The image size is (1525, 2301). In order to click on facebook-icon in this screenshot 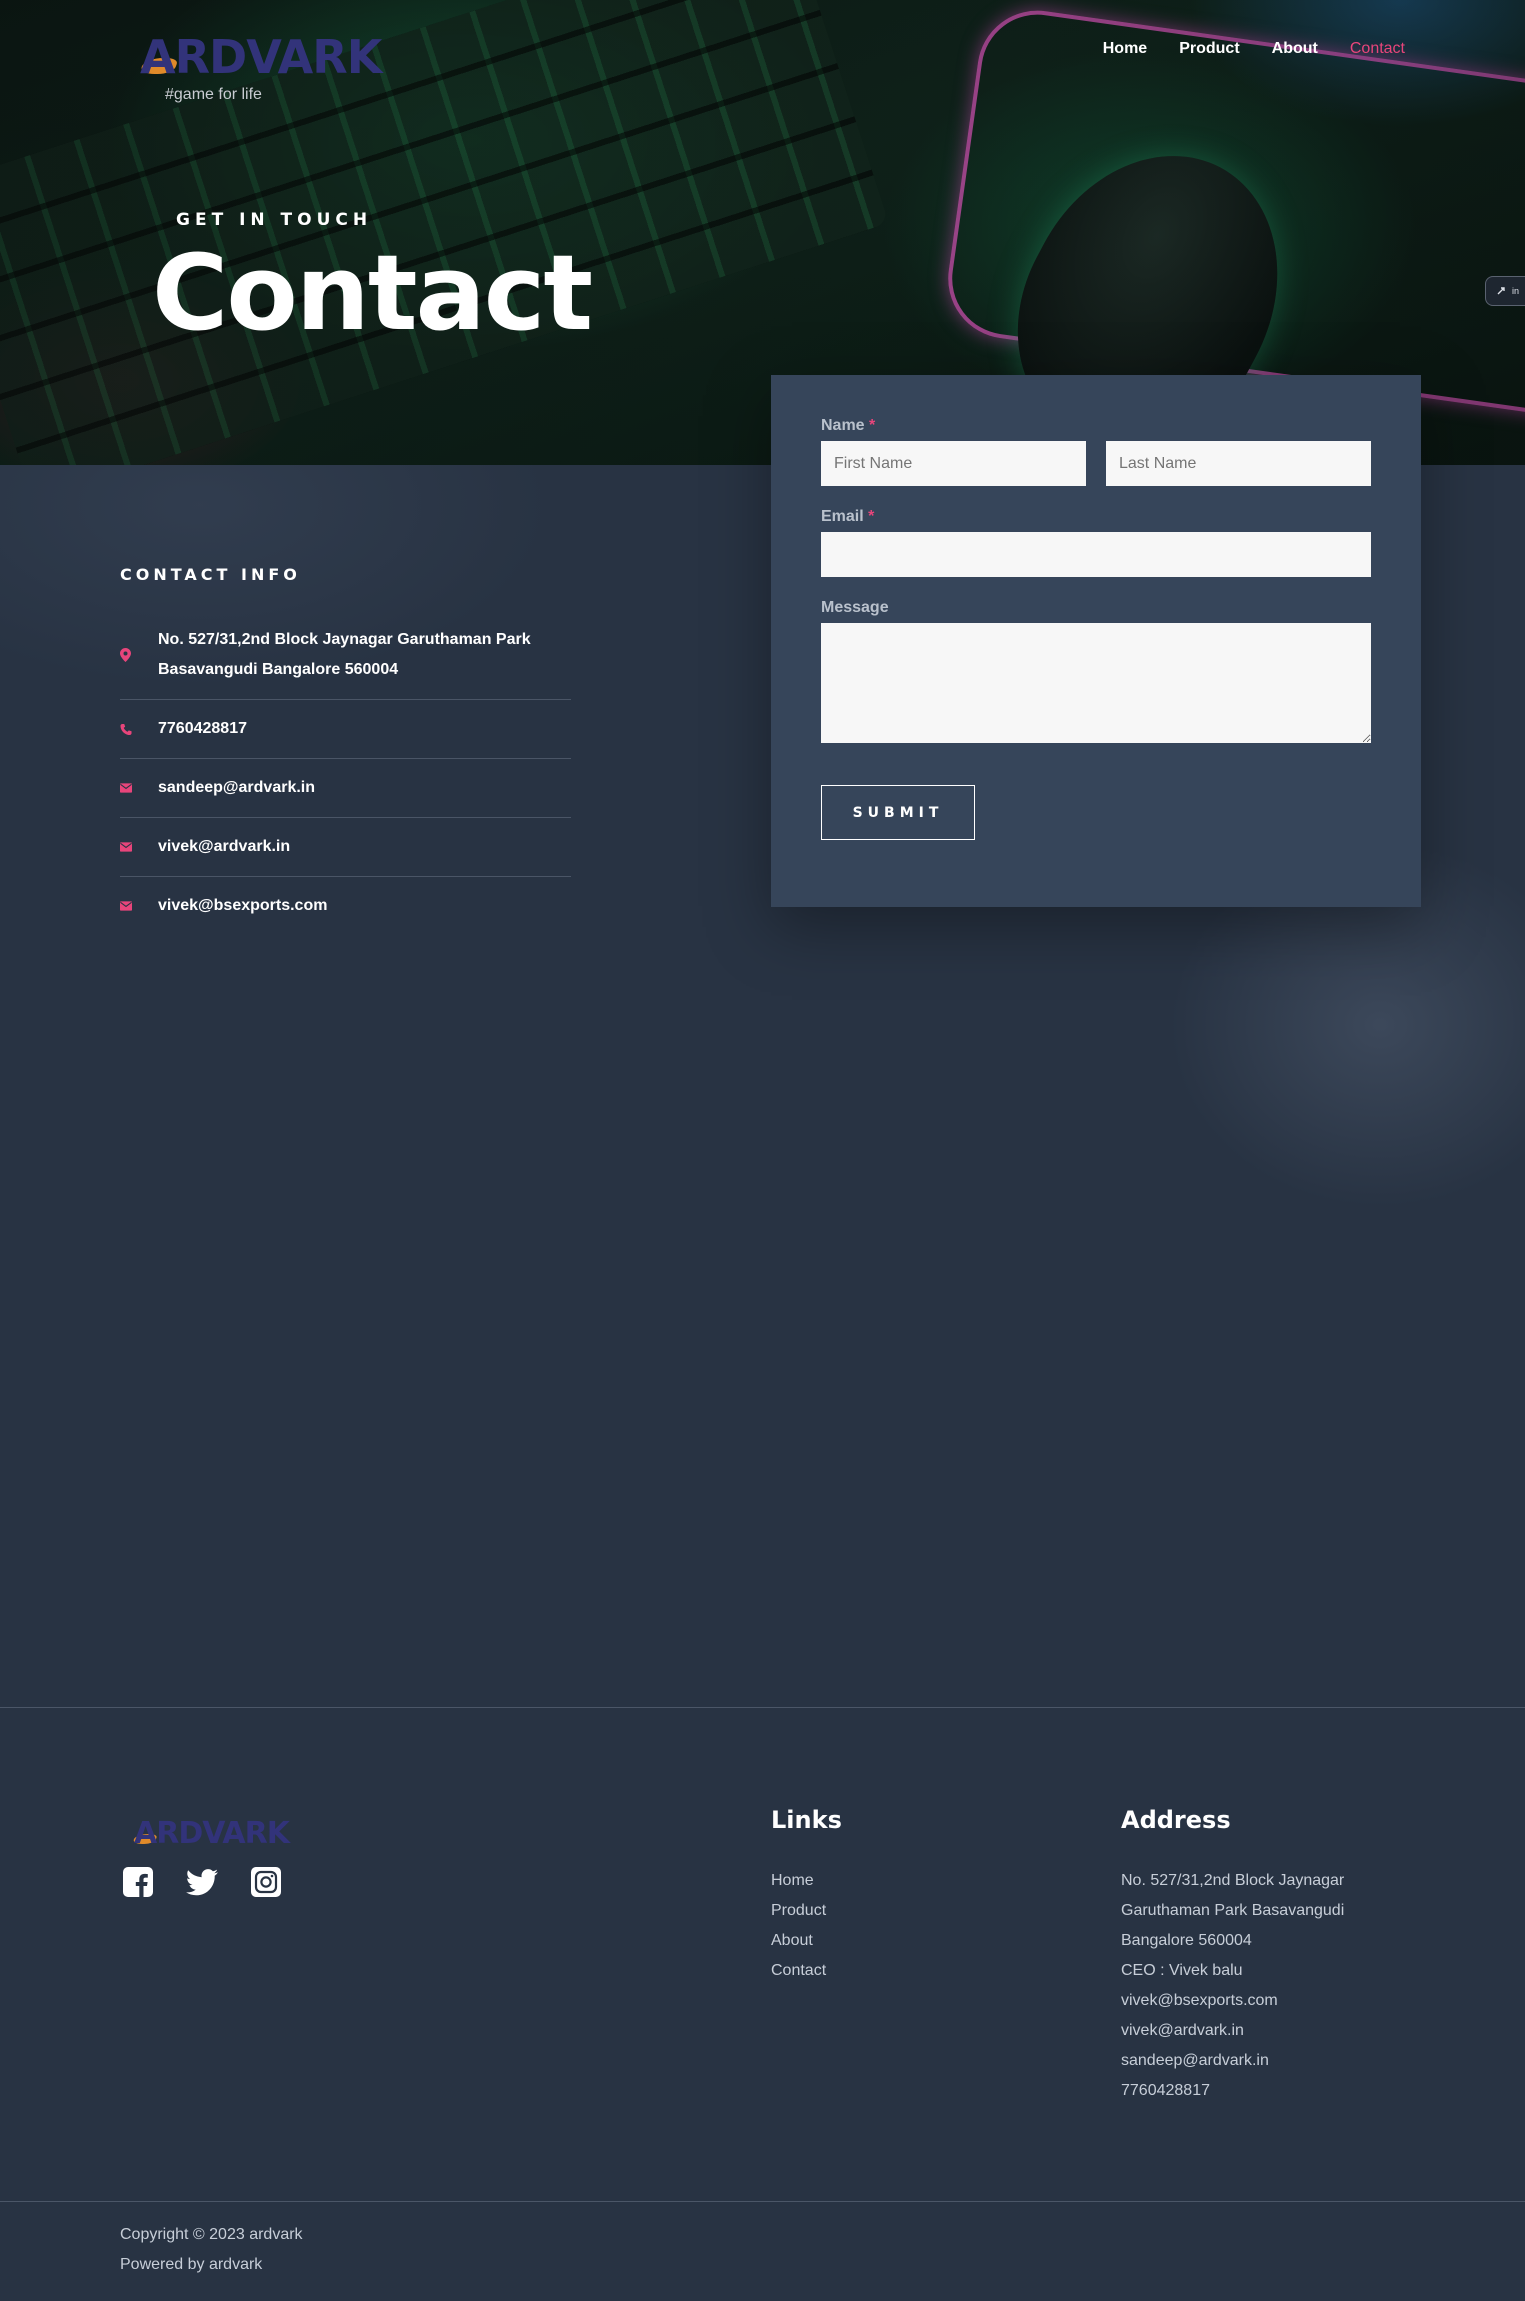, I will do `click(138, 1882)`.